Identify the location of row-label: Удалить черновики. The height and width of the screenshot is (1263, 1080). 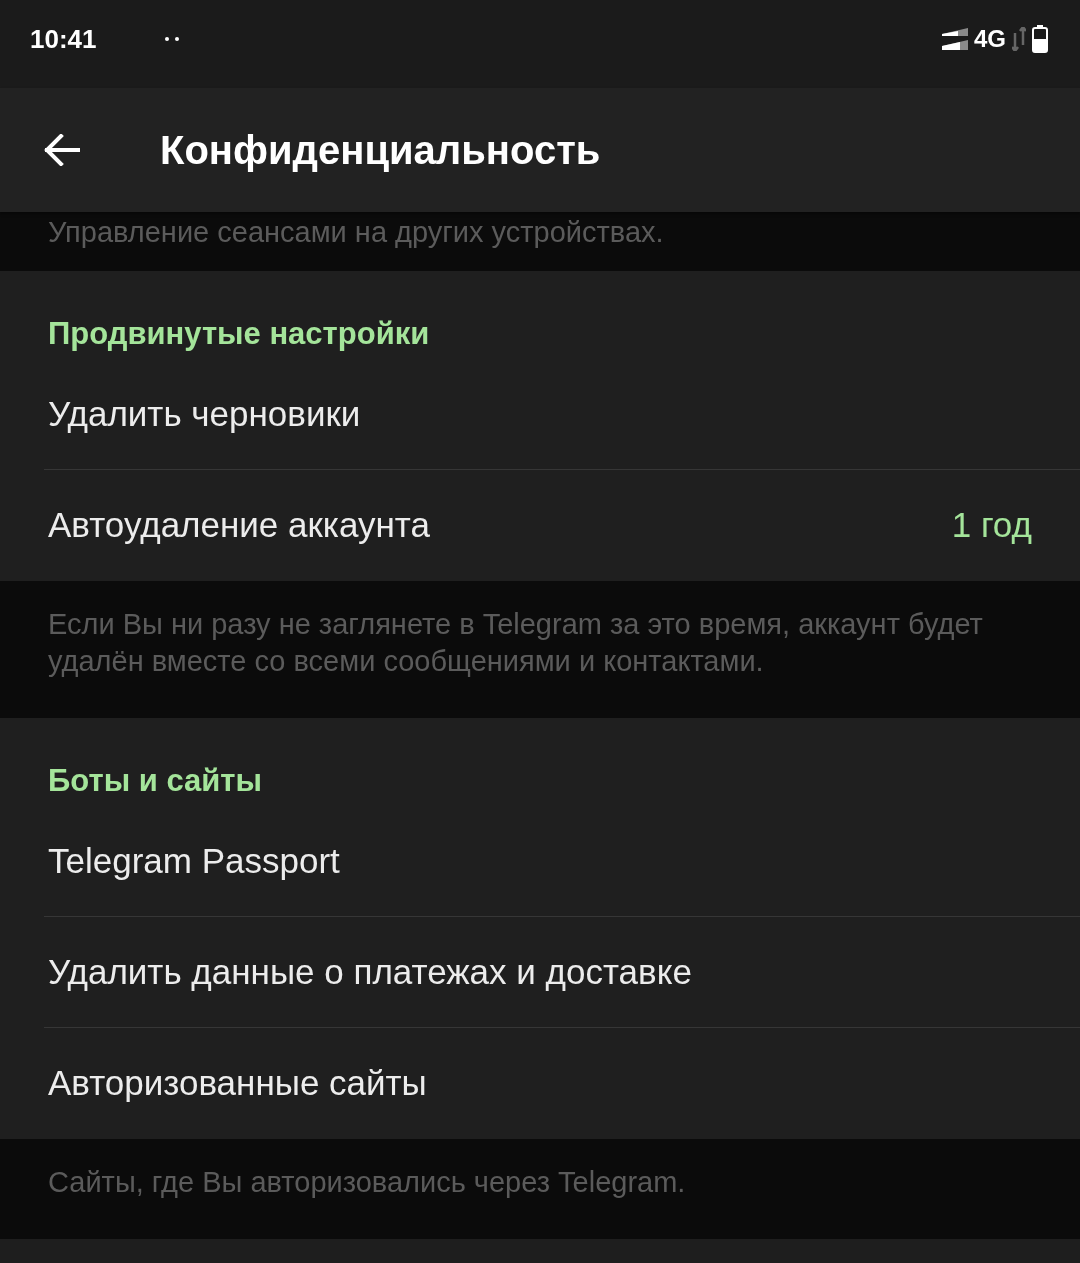
(204, 414).